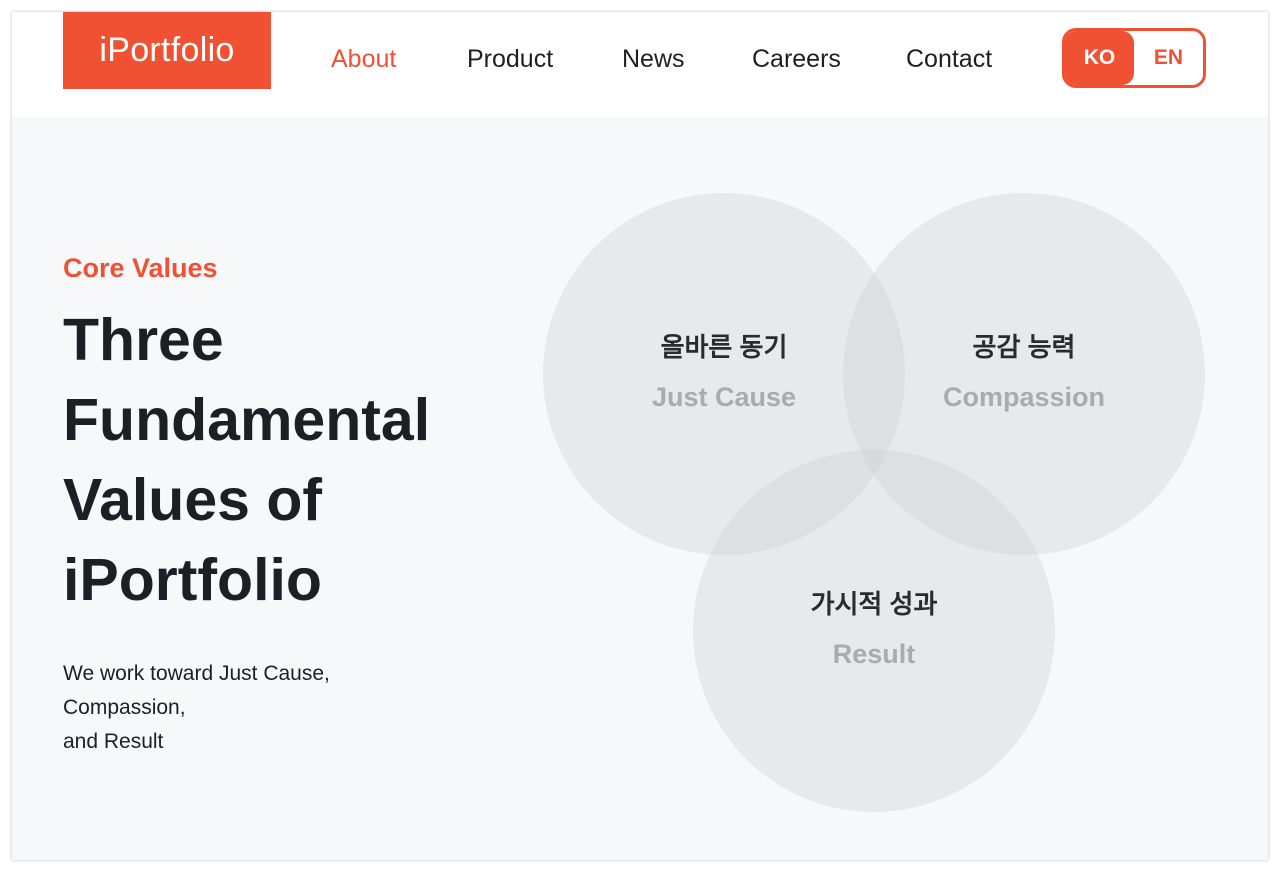 The image size is (1280, 872). I want to click on description-line: and Result, so click(113, 741).